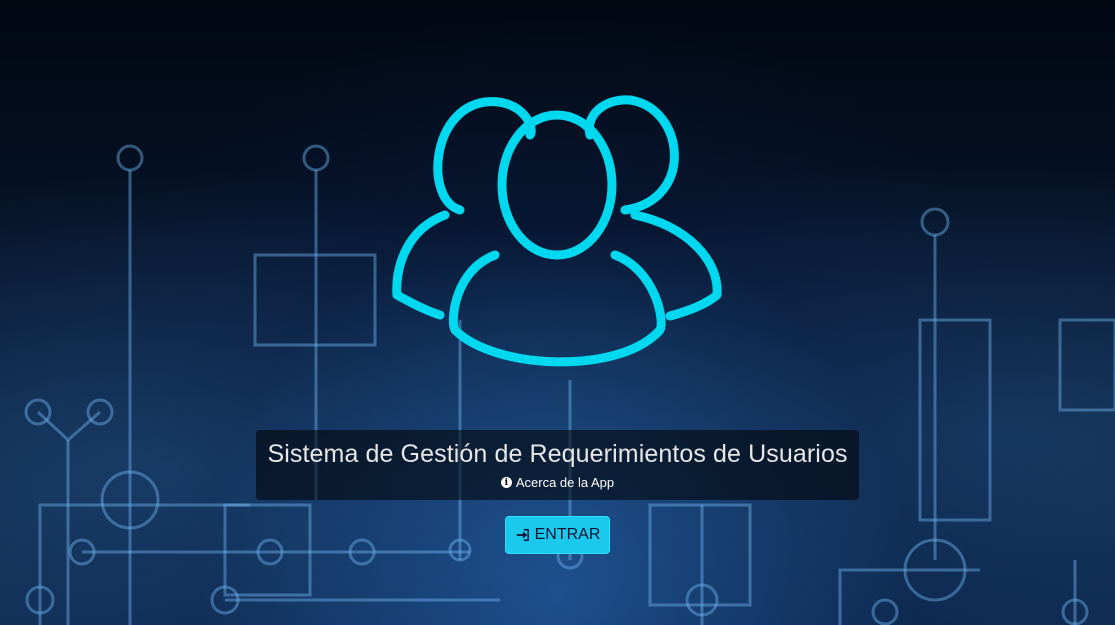  I want to click on enter-button: ENTRAR, so click(557, 535).